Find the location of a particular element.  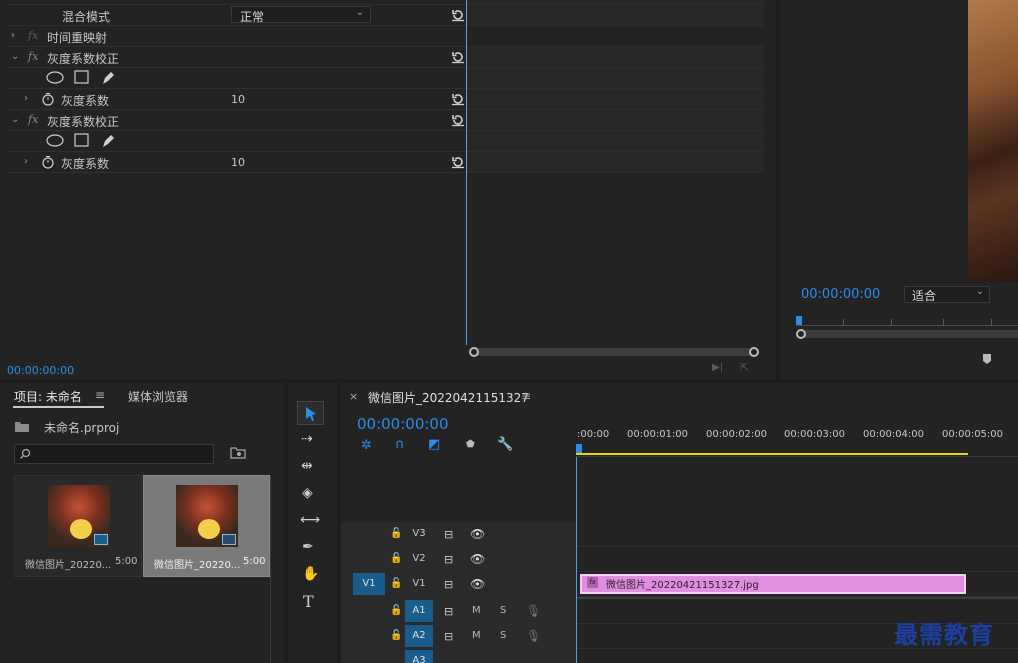

scroll-handle-right is located at coordinates (754, 352).